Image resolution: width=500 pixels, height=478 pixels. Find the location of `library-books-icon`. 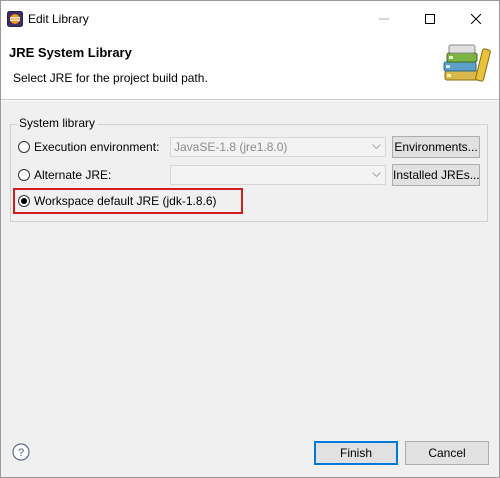

library-books-icon is located at coordinates (467, 63).